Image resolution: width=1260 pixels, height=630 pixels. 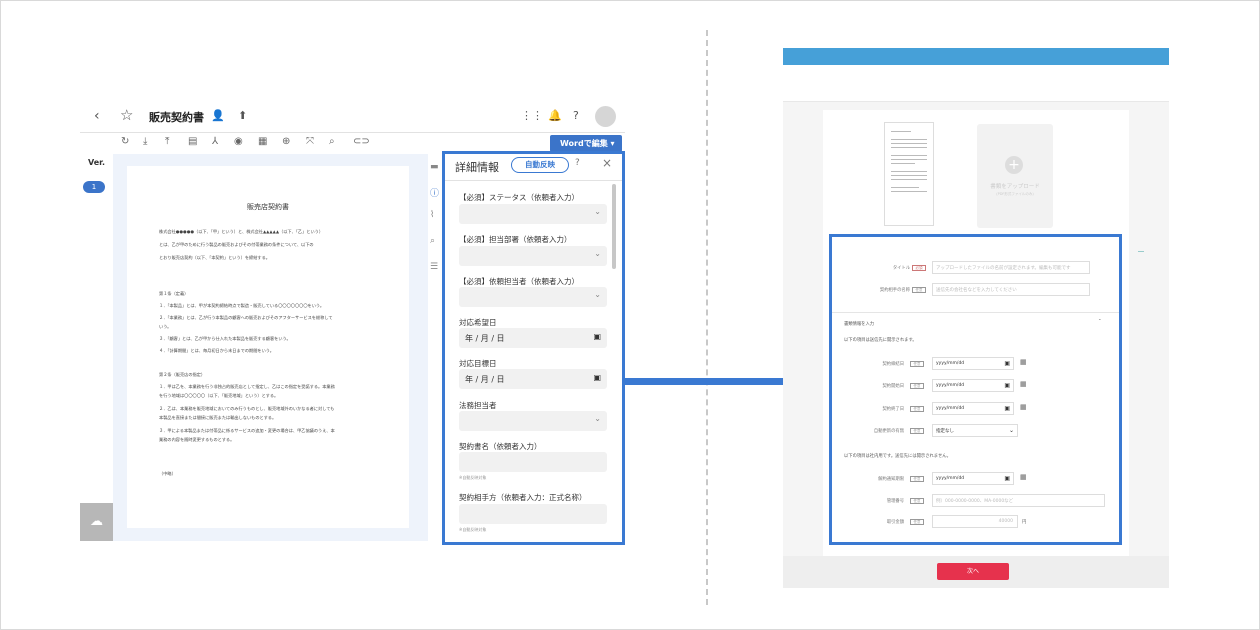 What do you see at coordinates (614, 226) in the screenshot?
I see `scrollbar` at bounding box center [614, 226].